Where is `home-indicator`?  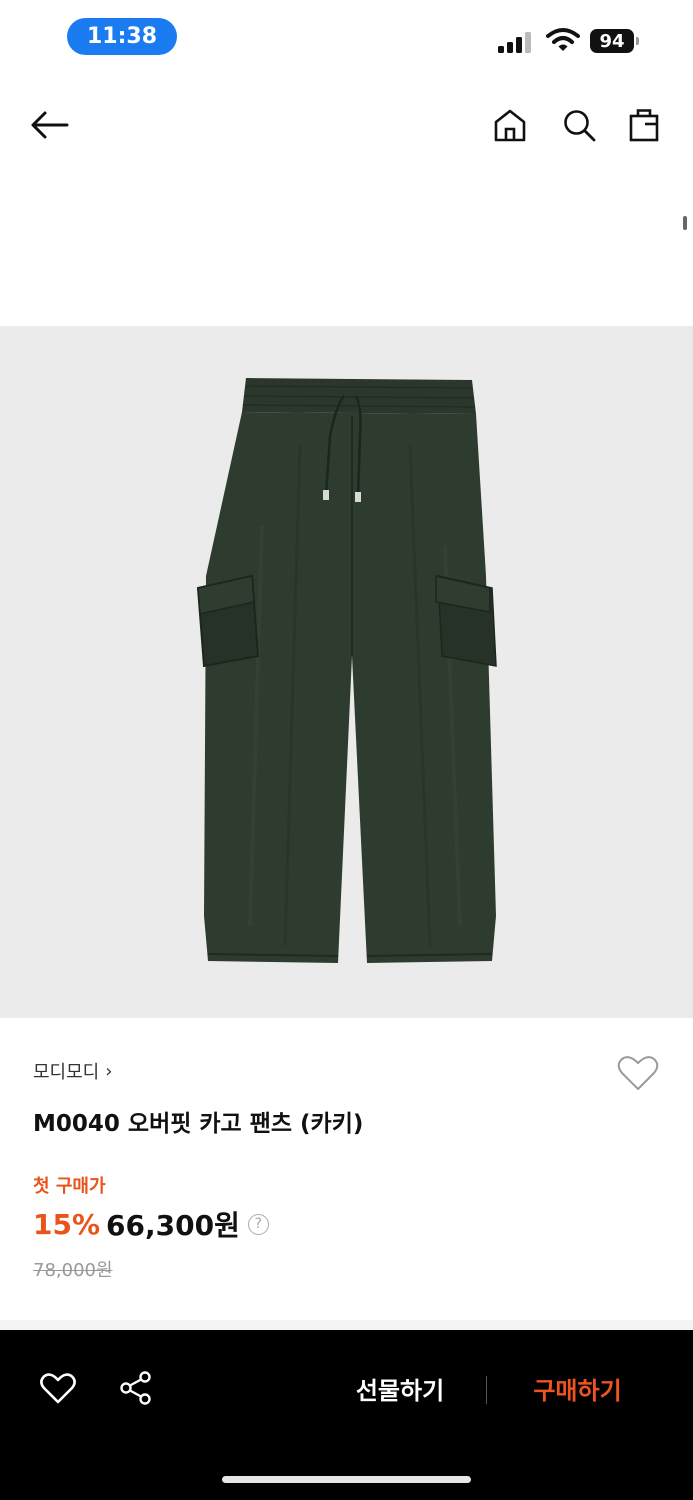 home-indicator is located at coordinates (346, 1479).